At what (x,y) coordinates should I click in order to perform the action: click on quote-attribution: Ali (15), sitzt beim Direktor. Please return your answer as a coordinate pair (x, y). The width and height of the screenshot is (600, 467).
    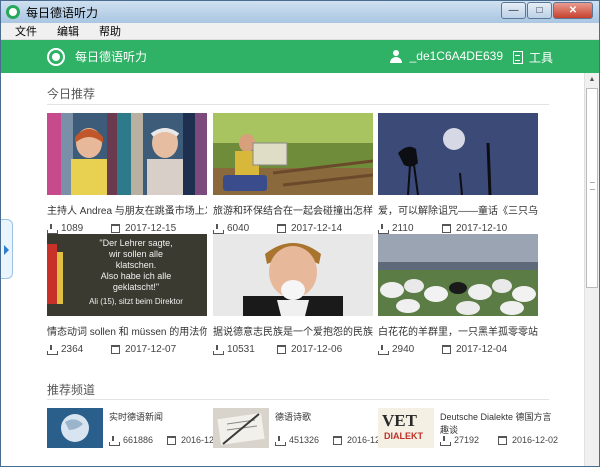
    Looking at the image, I should click on (136, 301).